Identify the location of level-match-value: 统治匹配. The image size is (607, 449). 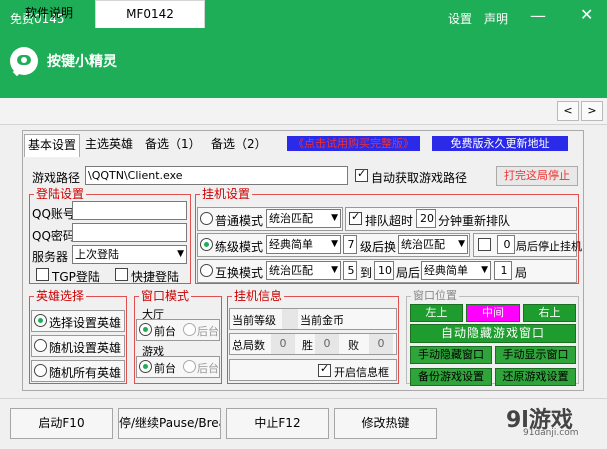
(423, 244).